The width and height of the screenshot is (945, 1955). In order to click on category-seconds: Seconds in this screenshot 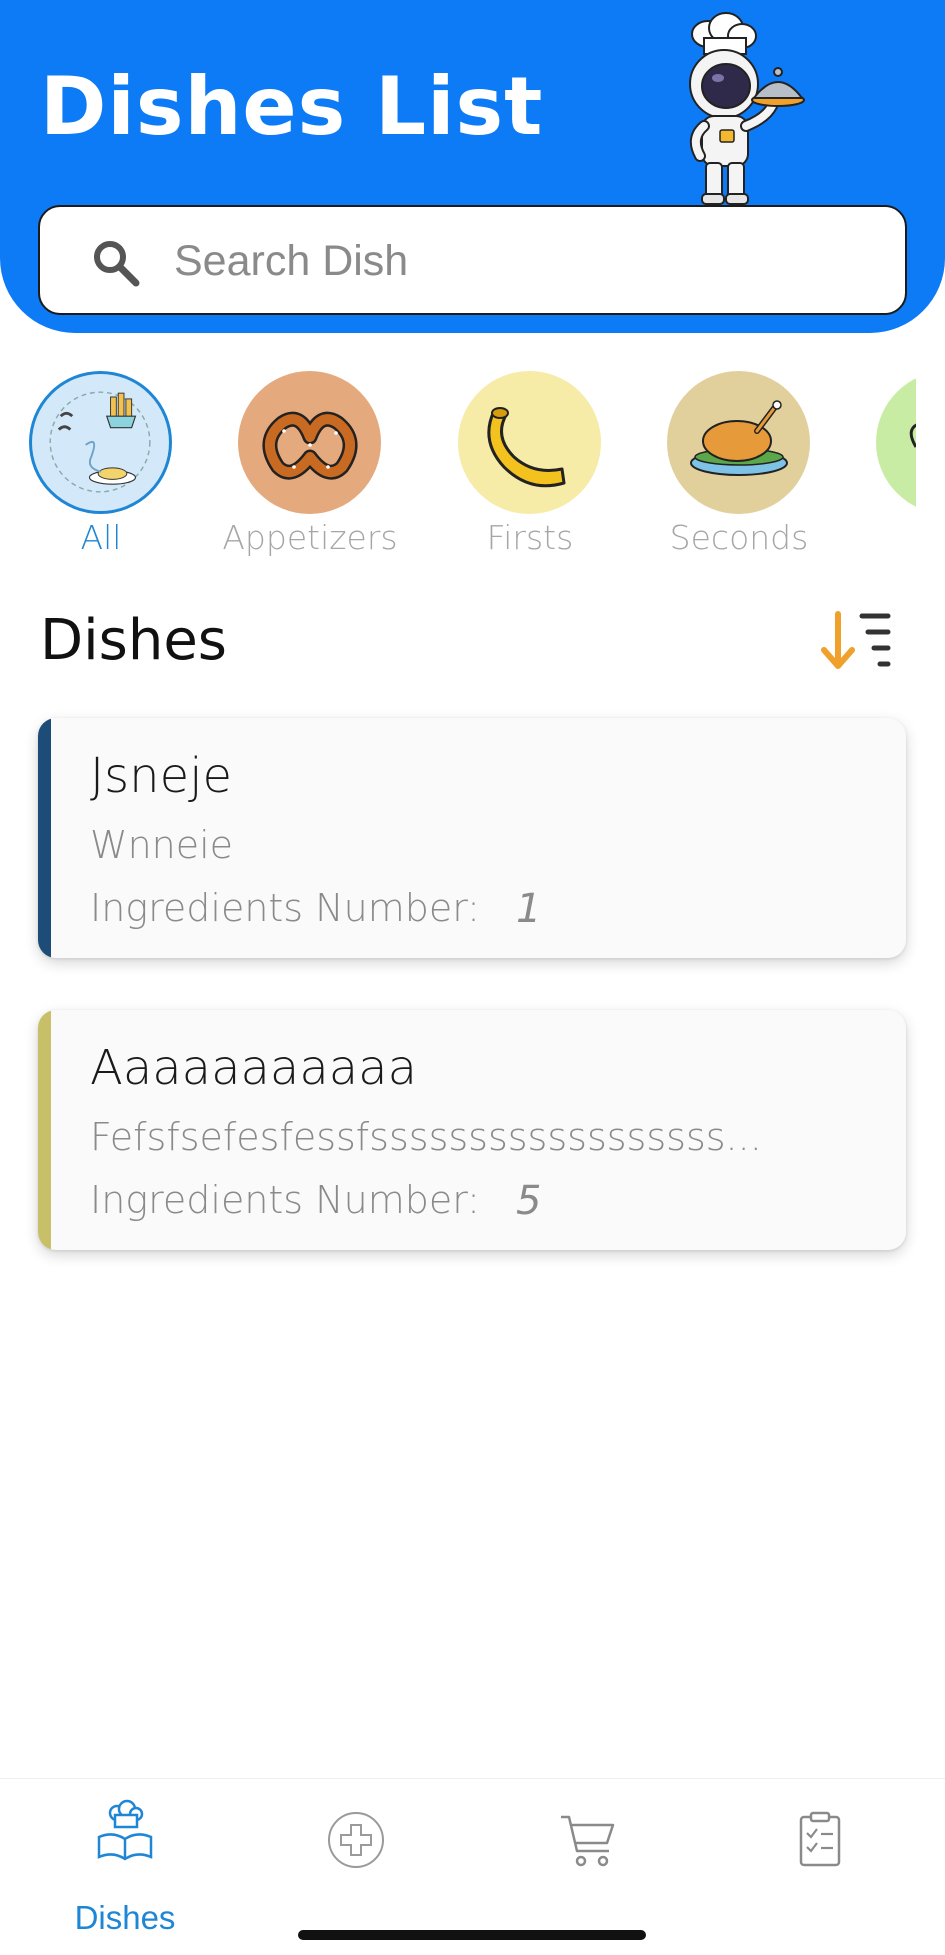, I will do `click(724, 468)`.